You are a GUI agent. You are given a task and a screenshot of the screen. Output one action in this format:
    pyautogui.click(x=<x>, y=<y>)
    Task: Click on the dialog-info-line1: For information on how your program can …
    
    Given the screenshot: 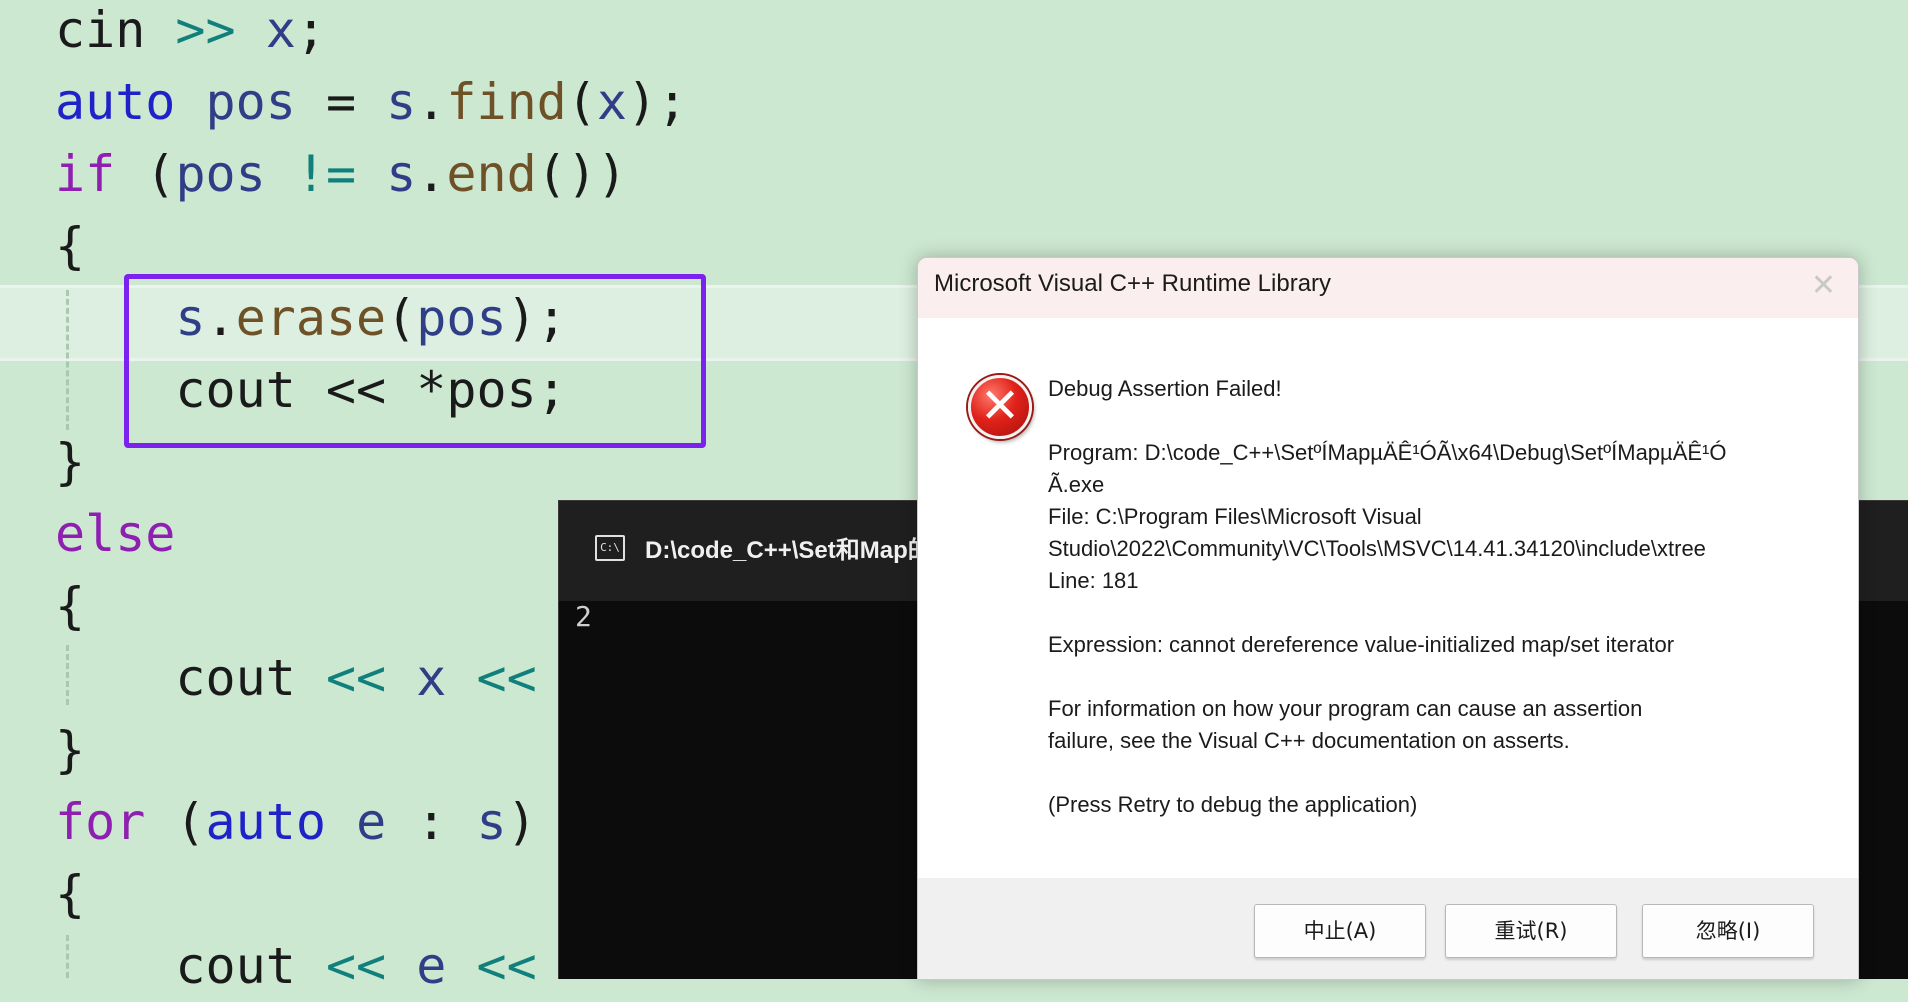 What is the action you would take?
    pyautogui.click(x=1345, y=708)
    